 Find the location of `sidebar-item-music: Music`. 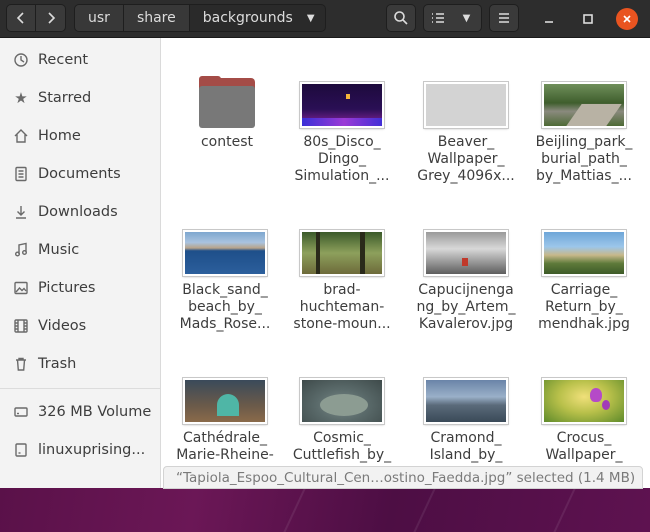

sidebar-item-music: Music is located at coordinates (80, 250).